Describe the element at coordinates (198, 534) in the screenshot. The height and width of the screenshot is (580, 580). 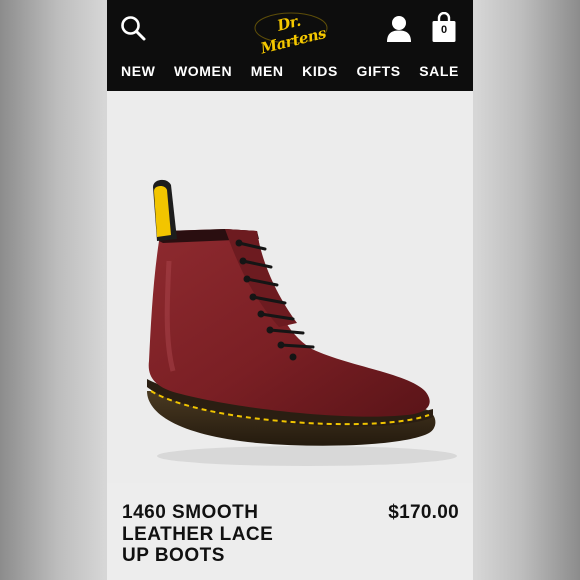
I see `product-title-line: LEATHER LACE` at that location.